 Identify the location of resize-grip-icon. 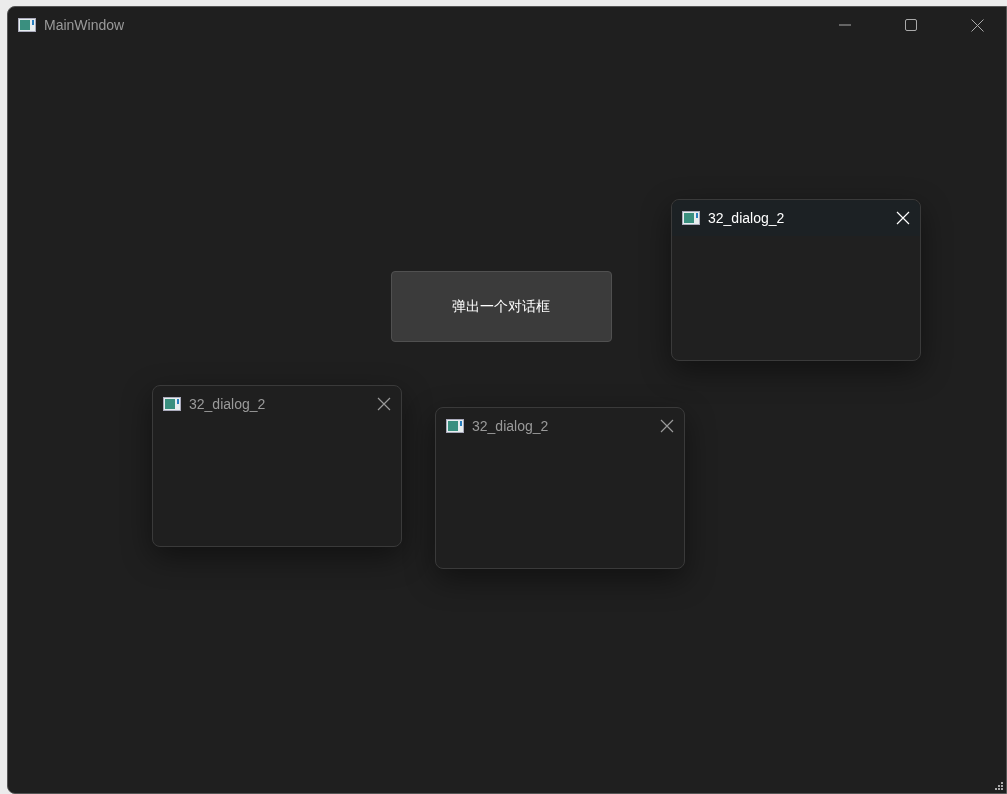
(999, 786).